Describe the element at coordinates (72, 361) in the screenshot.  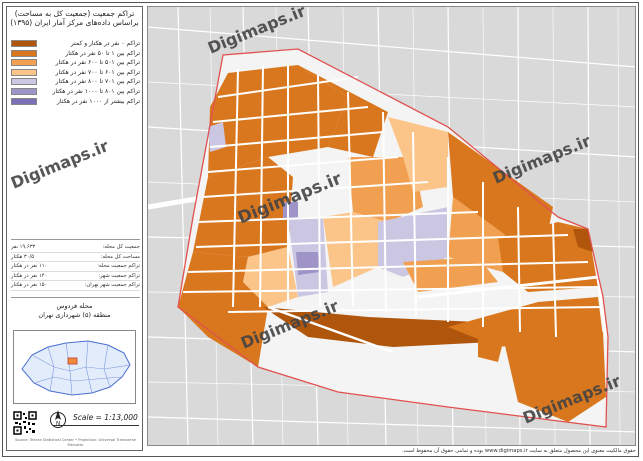
I see `neighborhood-highlight` at that location.